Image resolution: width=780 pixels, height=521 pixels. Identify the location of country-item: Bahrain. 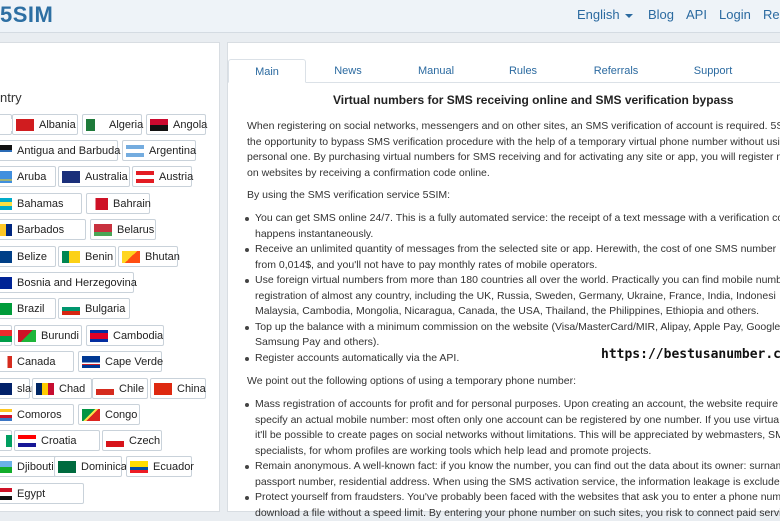
(118, 203).